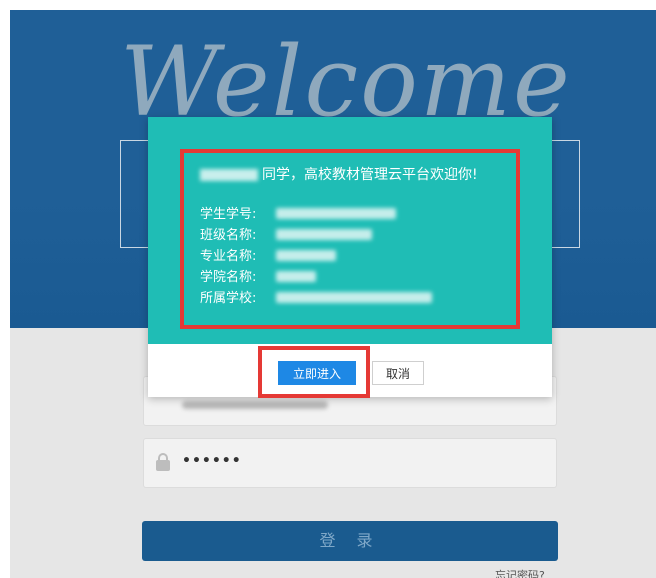 This screenshot has width=656, height=578. I want to click on cancel-button: 取消, so click(398, 373).